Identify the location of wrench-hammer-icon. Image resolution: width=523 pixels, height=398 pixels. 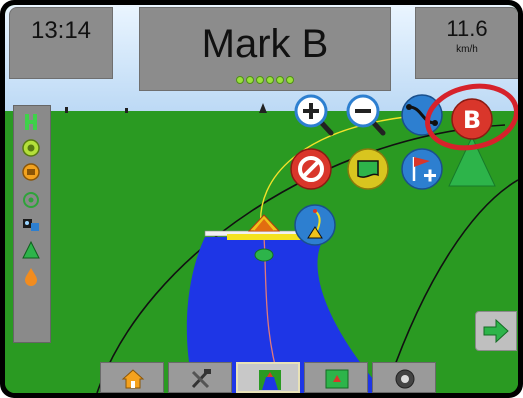
(201, 379).